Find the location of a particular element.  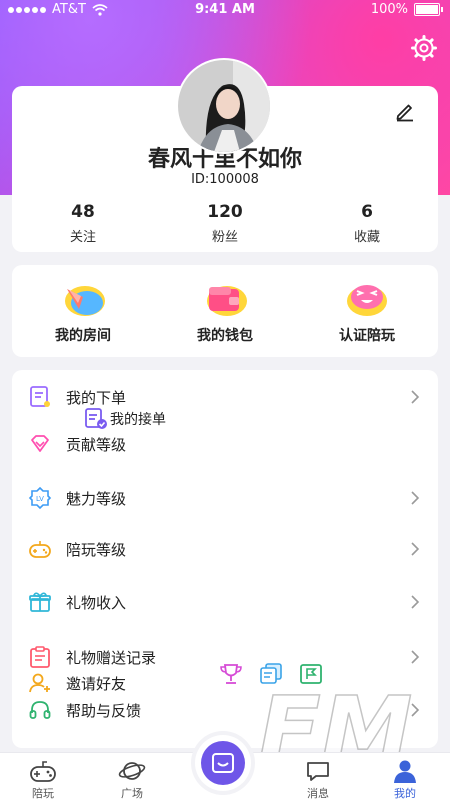

edit-profile-icon is located at coordinates (405, 111).